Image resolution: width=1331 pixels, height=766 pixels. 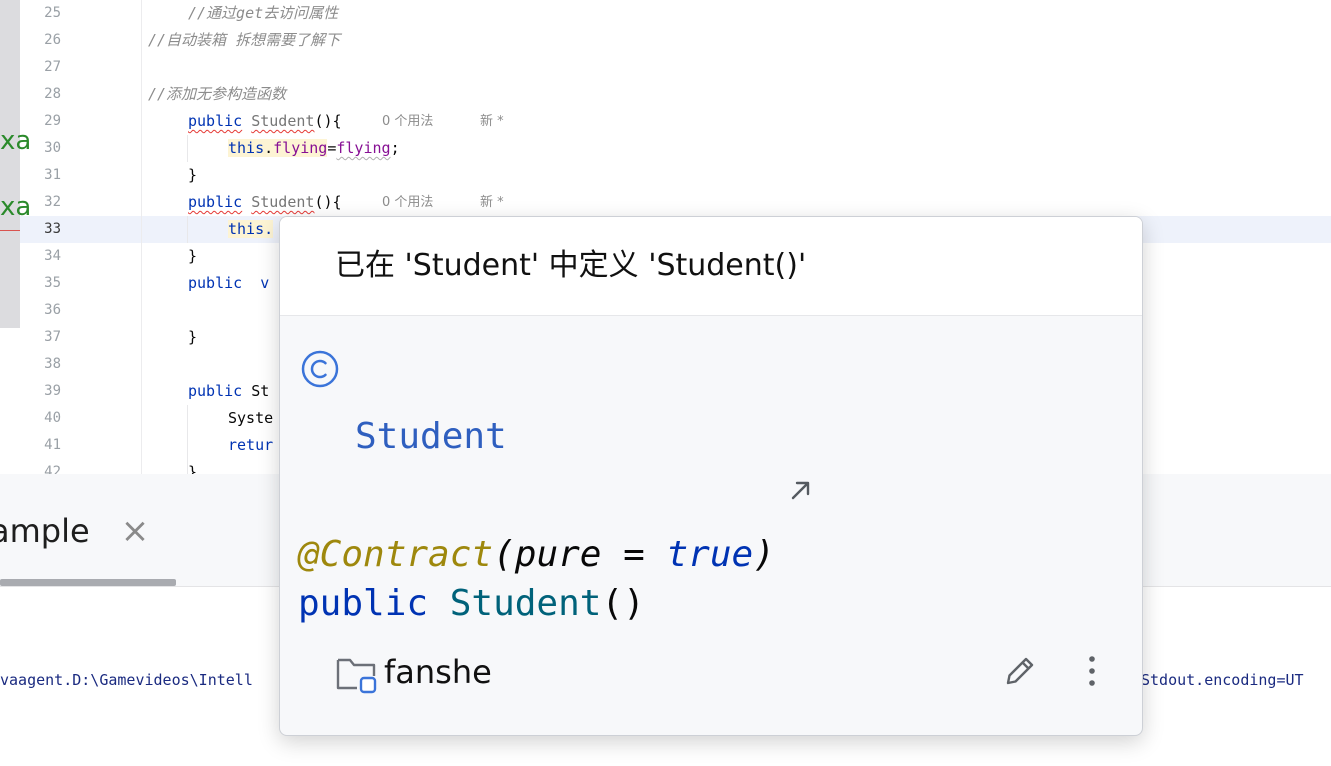 I want to click on external-link-icon, so click(x=801, y=490).